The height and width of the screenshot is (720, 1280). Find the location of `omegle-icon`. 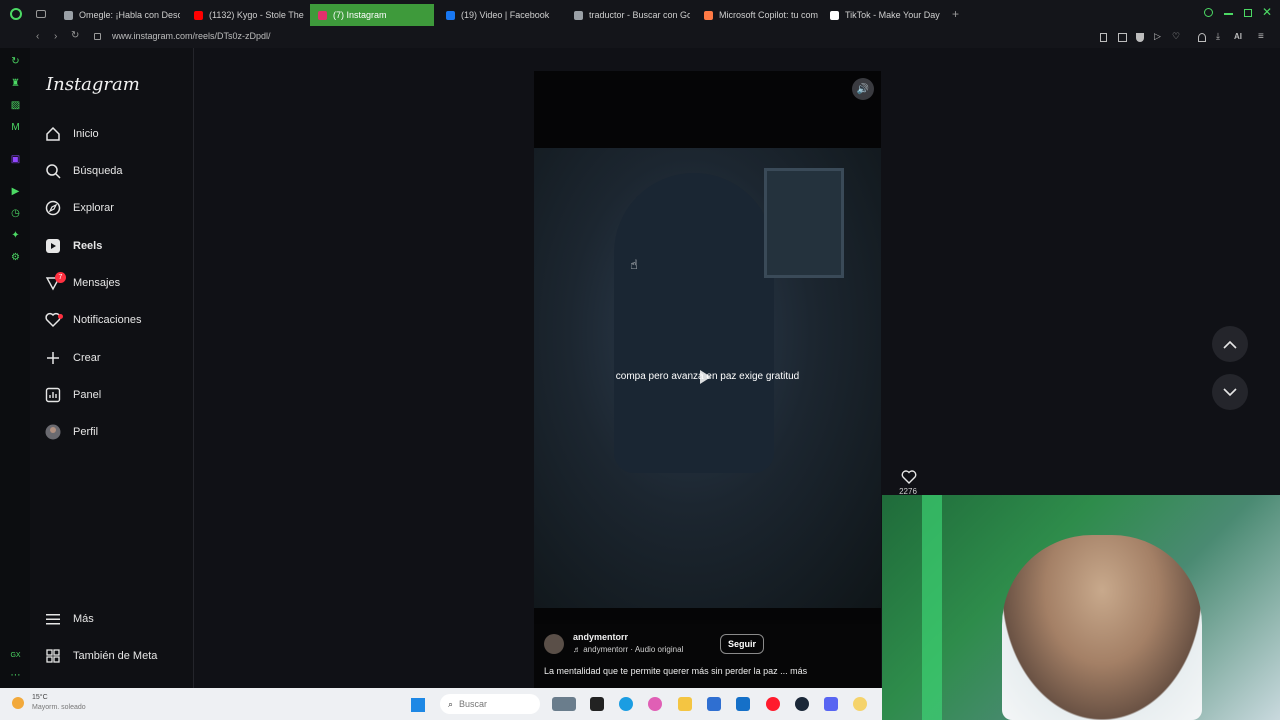

omegle-icon is located at coordinates (68, 15).